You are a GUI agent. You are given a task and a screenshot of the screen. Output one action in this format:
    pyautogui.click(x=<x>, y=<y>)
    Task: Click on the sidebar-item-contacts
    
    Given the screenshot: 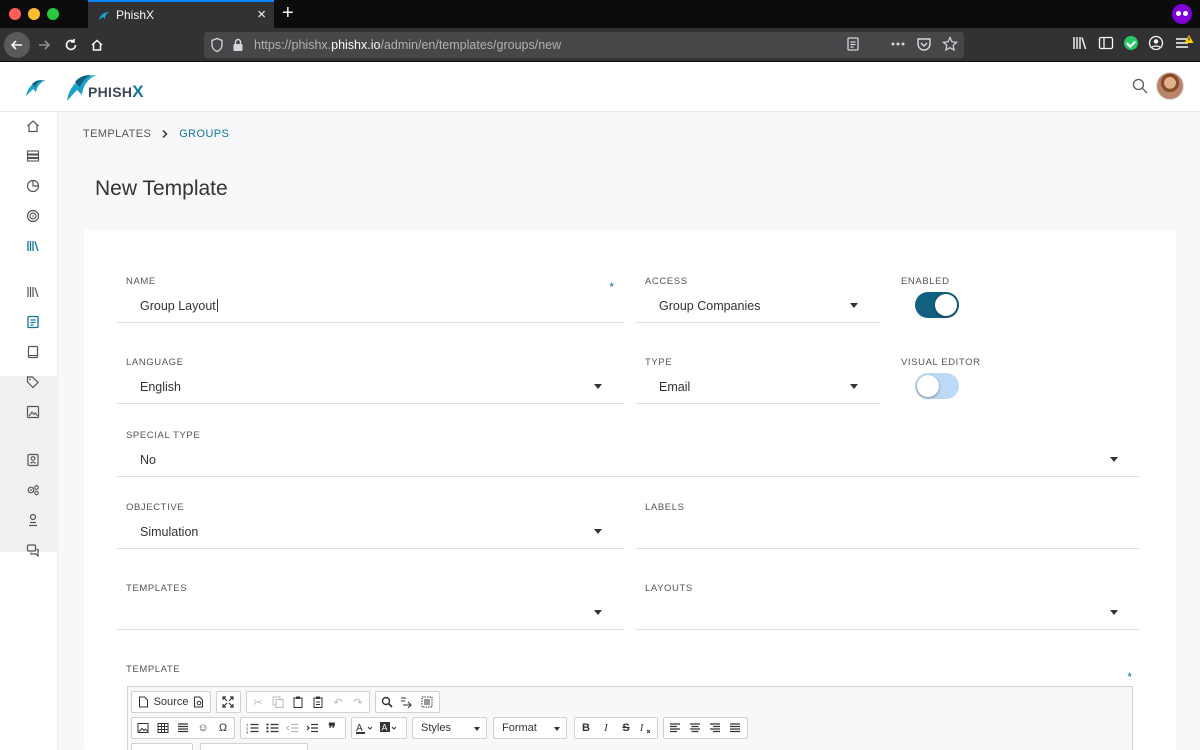 What is the action you would take?
    pyautogui.click(x=33, y=460)
    